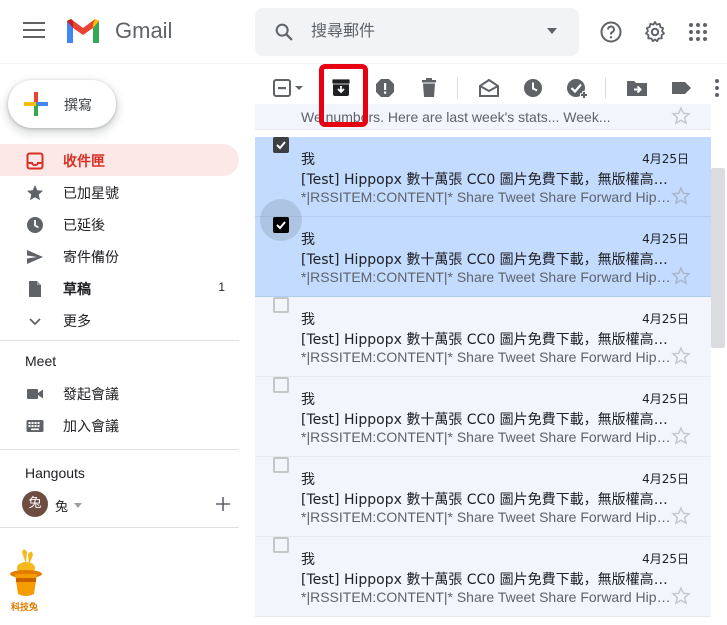  Describe the element at coordinates (717, 88) in the screenshot. I see `more-options-icon` at that location.